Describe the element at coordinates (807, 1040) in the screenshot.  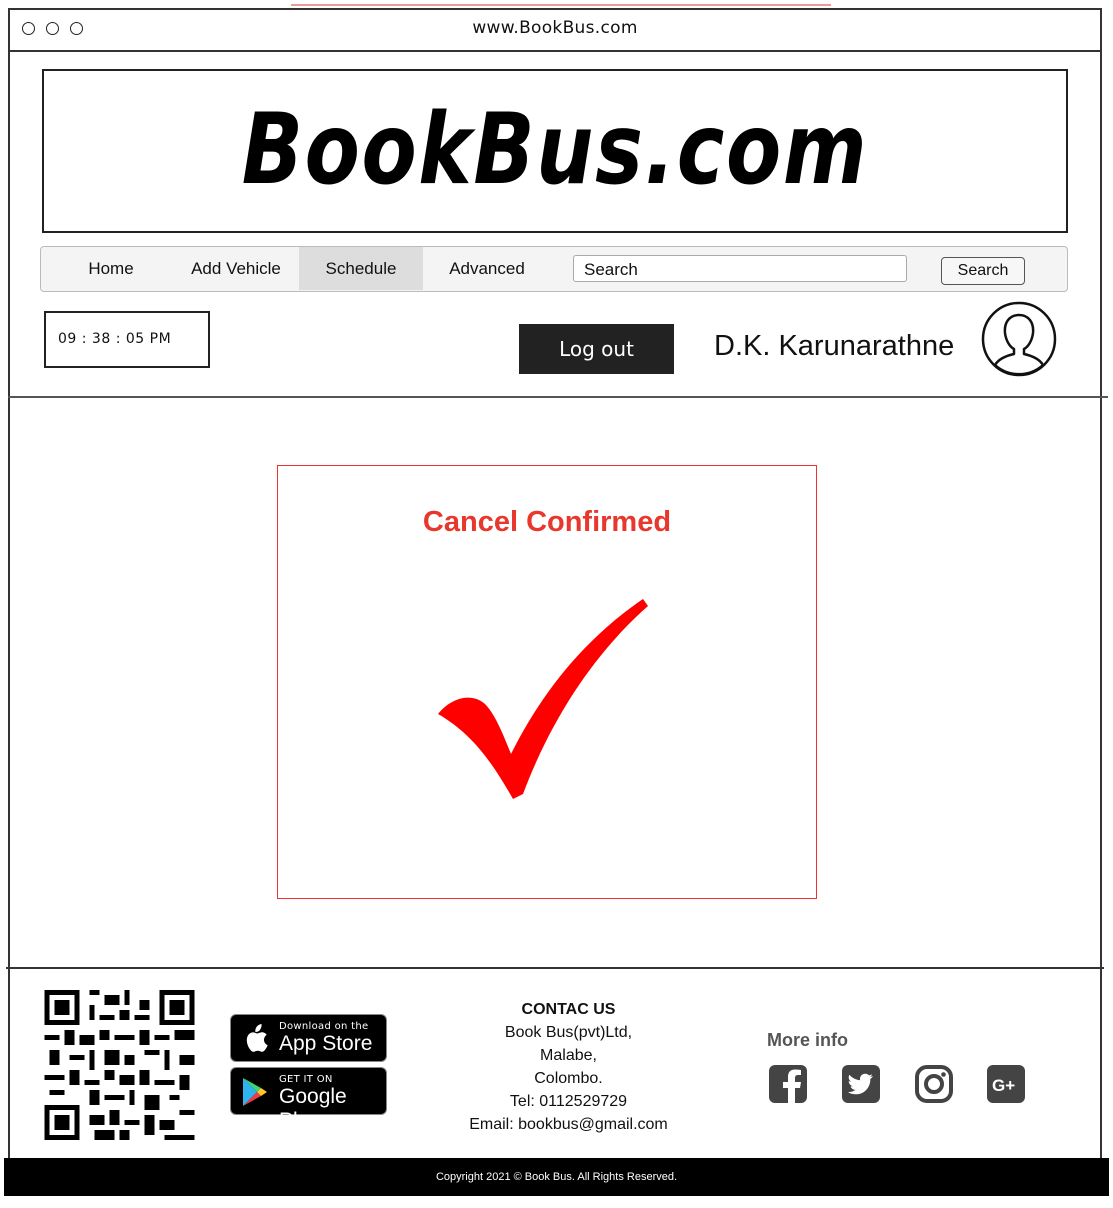
I see `more-info-heading: More info` at that location.